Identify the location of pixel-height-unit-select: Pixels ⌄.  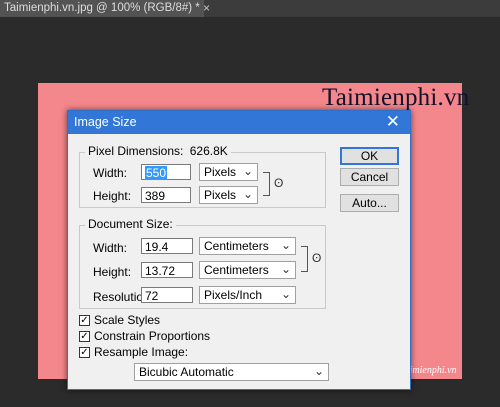
(228, 195).